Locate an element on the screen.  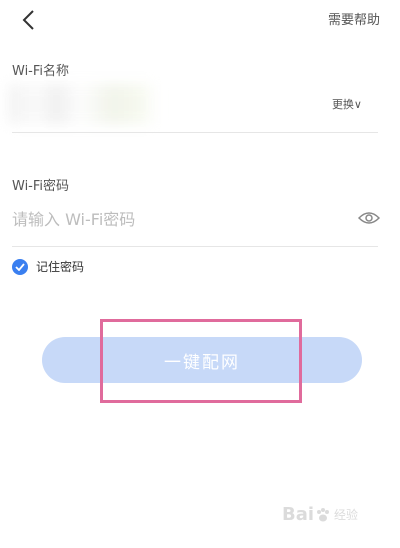
eye-icon is located at coordinates (369, 218).